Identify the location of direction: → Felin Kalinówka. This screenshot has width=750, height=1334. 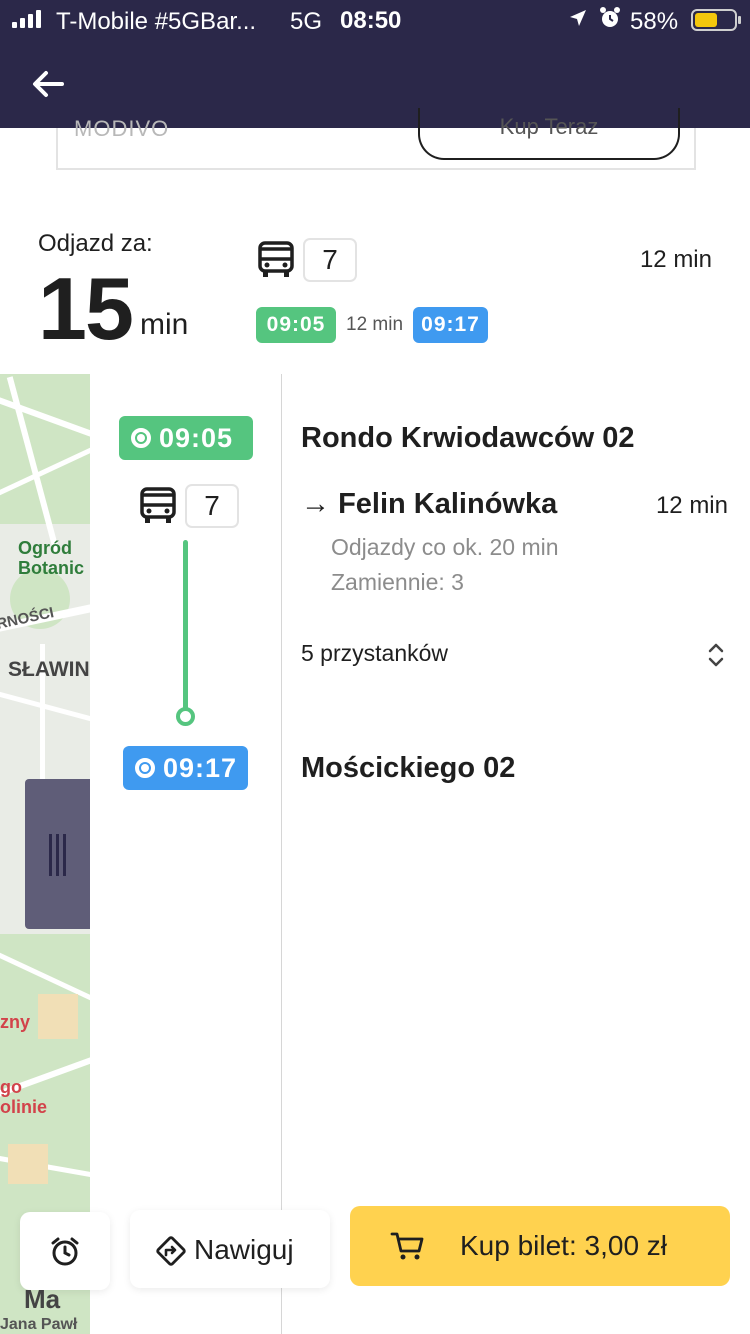
(429, 504).